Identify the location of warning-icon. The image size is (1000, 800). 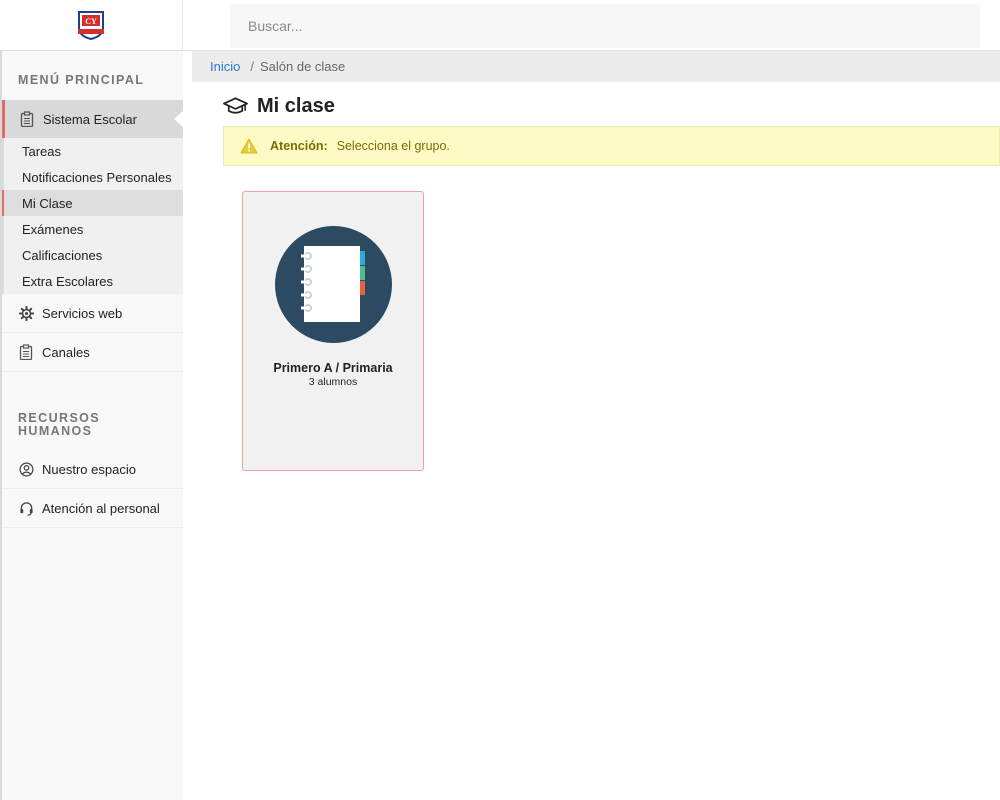
(249, 146).